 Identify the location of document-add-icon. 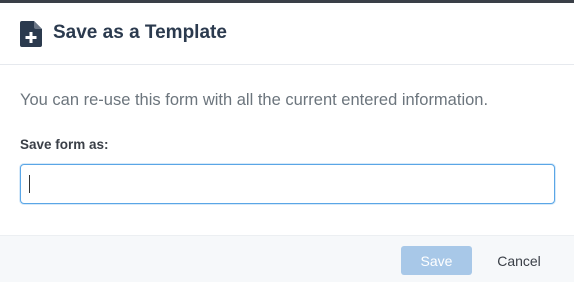
(31, 34).